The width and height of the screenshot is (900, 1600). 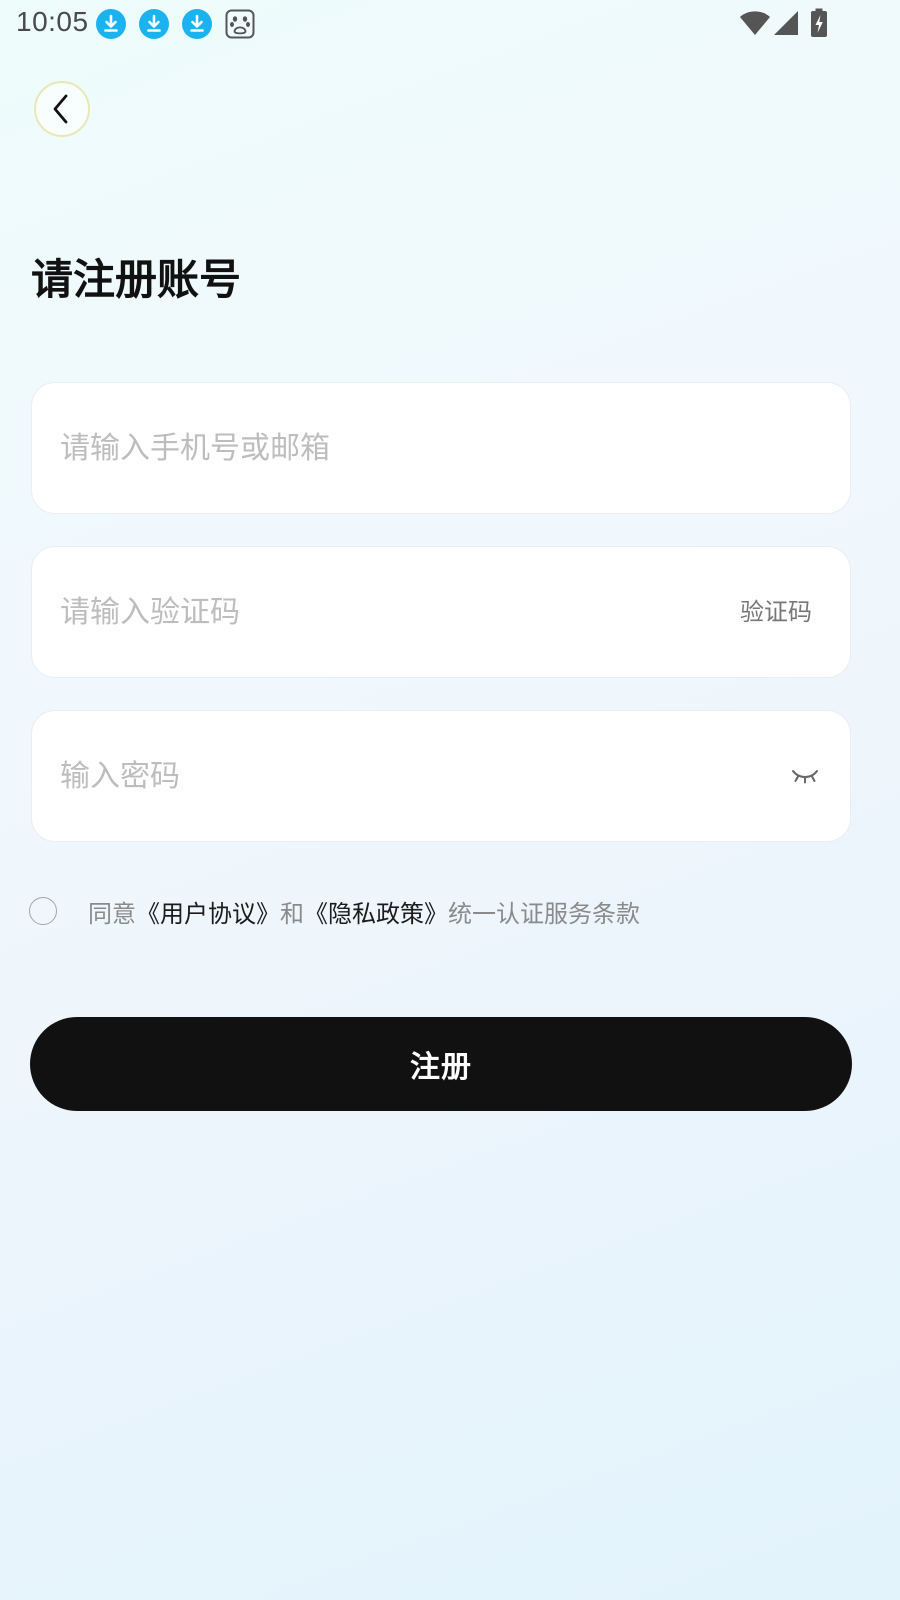 I want to click on agreement-checkbox, so click(x=43, y=911).